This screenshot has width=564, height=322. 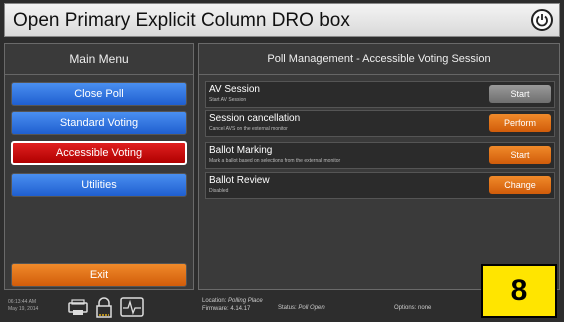 What do you see at coordinates (380, 185) in the screenshot?
I see `ballot-review-row: Ballot Review Disabled Change` at bounding box center [380, 185].